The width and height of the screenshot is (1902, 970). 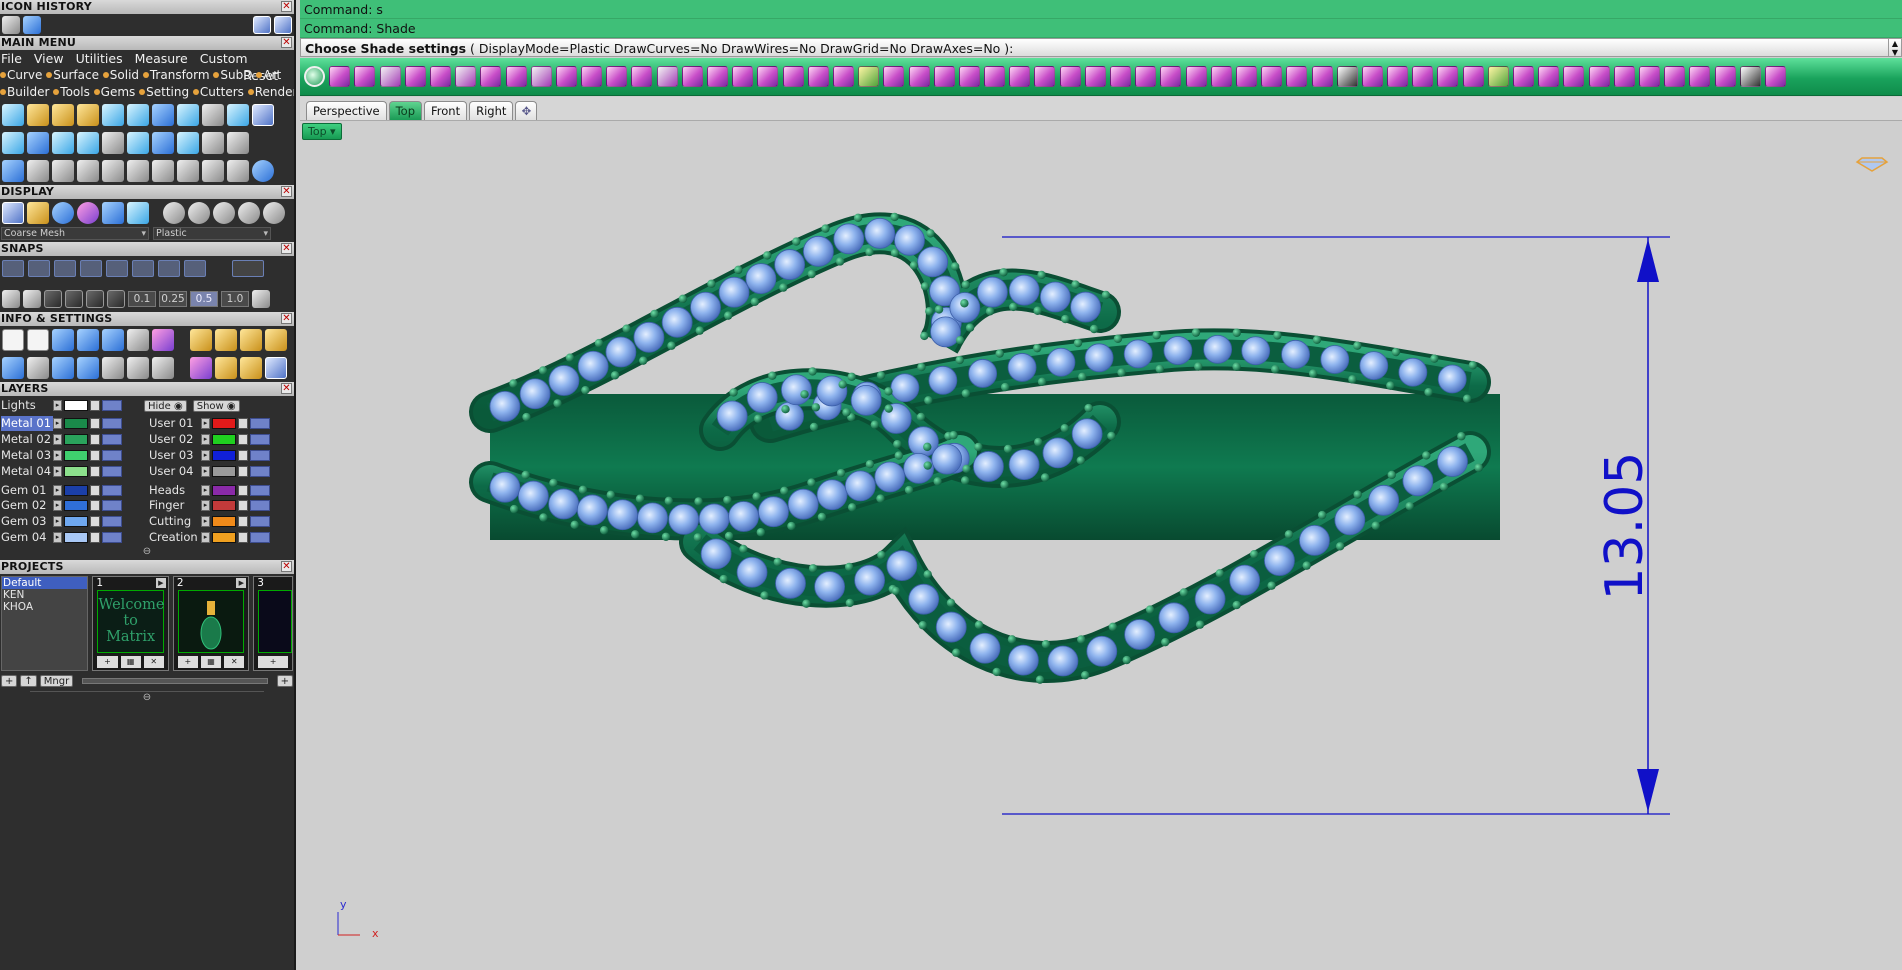 What do you see at coordinates (75, 538) in the screenshot?
I see `layer-row: Gem 04 ▸` at bounding box center [75, 538].